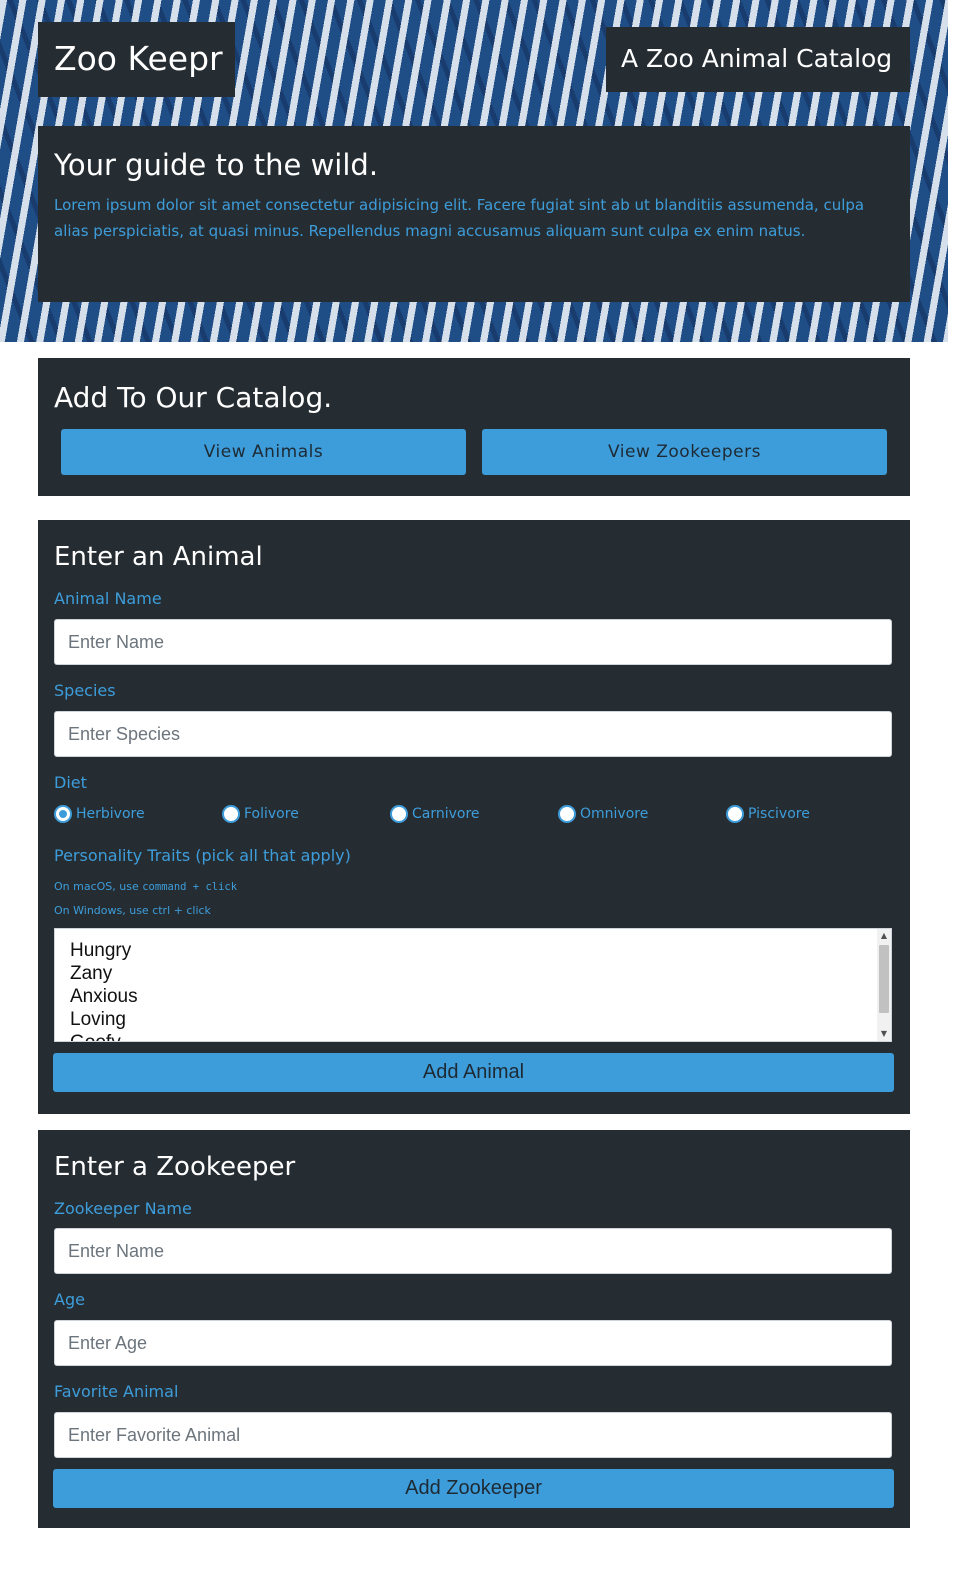 Image resolution: width=958 pixels, height=1584 pixels. What do you see at coordinates (202, 855) in the screenshot?
I see `traits-label: Personality Traits (pick all that apply)` at bounding box center [202, 855].